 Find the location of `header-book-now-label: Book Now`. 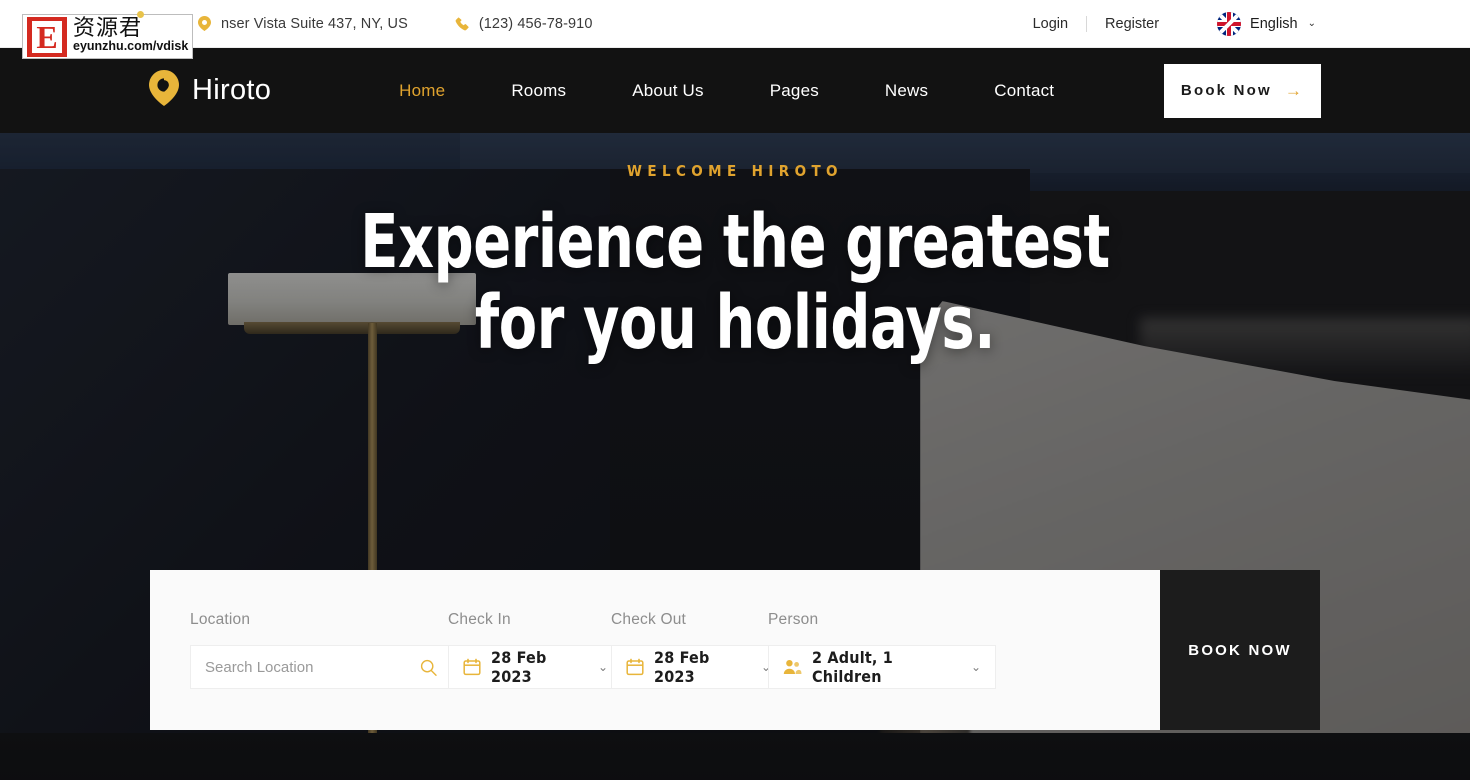

header-book-now-label: Book Now is located at coordinates (1226, 90).